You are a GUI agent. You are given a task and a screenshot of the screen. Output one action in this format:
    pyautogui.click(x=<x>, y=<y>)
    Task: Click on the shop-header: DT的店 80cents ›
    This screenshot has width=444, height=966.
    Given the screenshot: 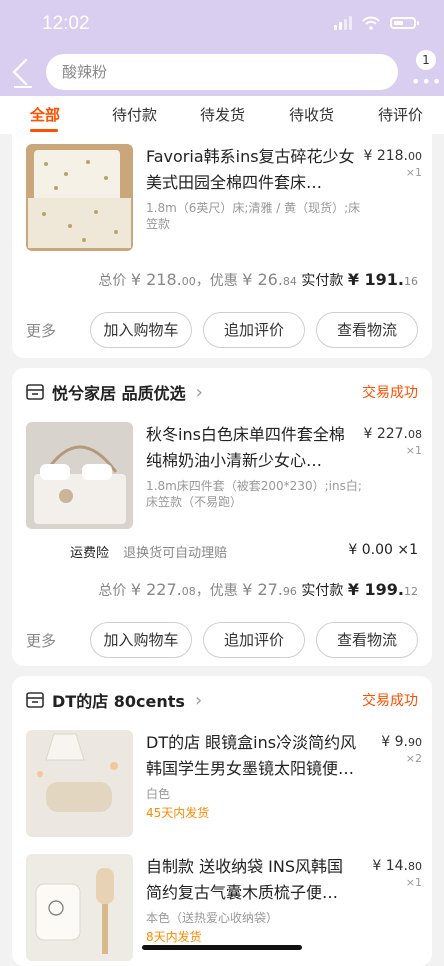 What is the action you would take?
    pyautogui.click(x=114, y=700)
    